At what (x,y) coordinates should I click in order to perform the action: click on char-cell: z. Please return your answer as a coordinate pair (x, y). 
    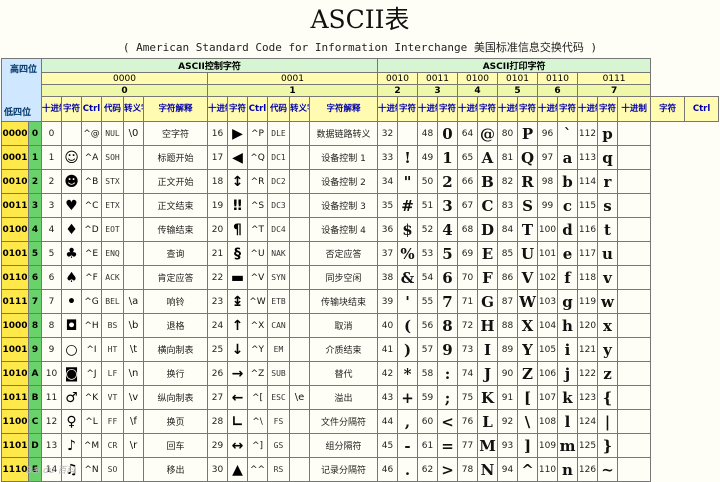
    Looking at the image, I should click on (607, 373).